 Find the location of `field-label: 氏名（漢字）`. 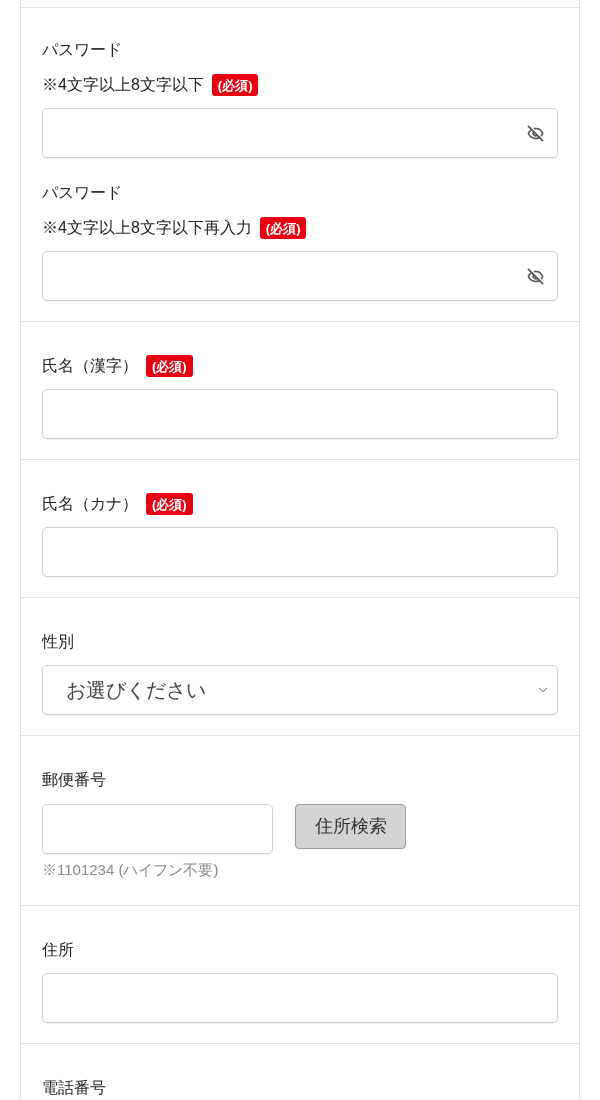

field-label: 氏名（漢字） is located at coordinates (90, 366).